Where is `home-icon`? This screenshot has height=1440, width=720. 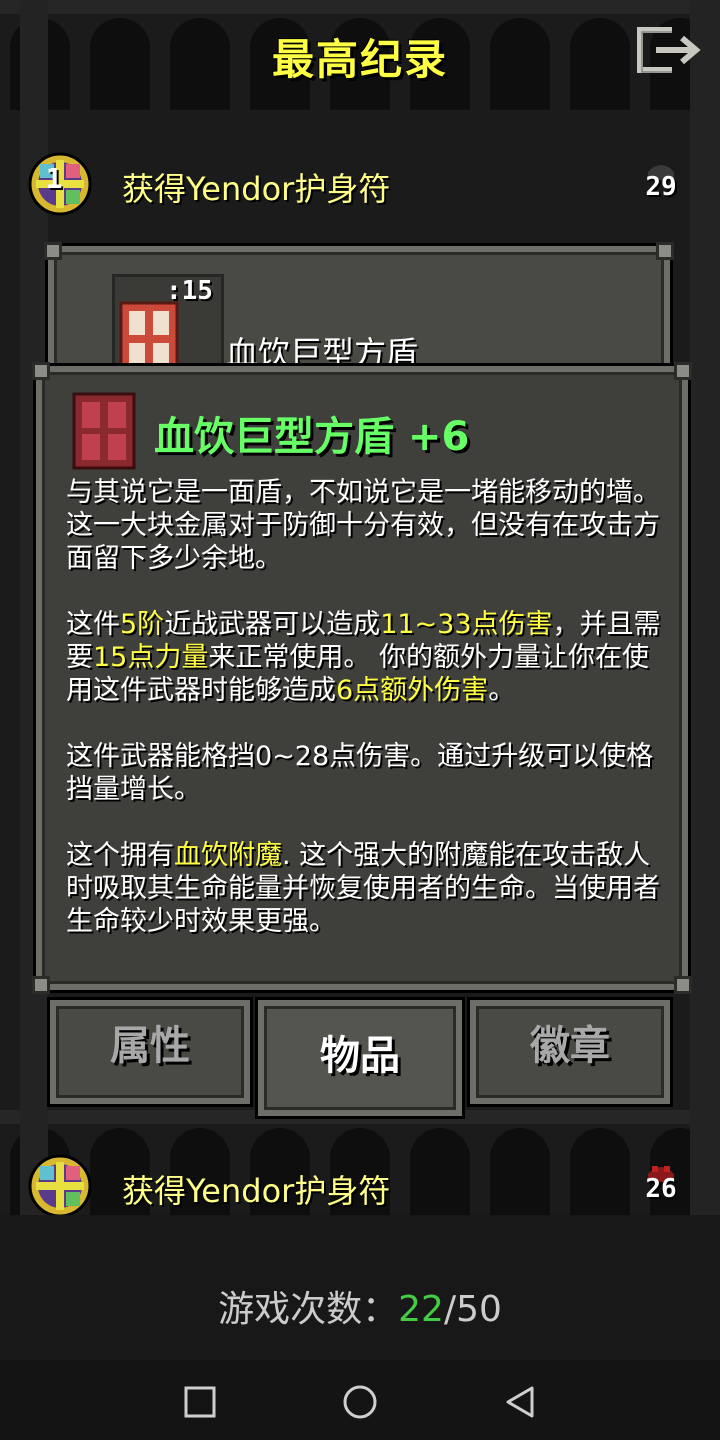 home-icon is located at coordinates (360, 1402).